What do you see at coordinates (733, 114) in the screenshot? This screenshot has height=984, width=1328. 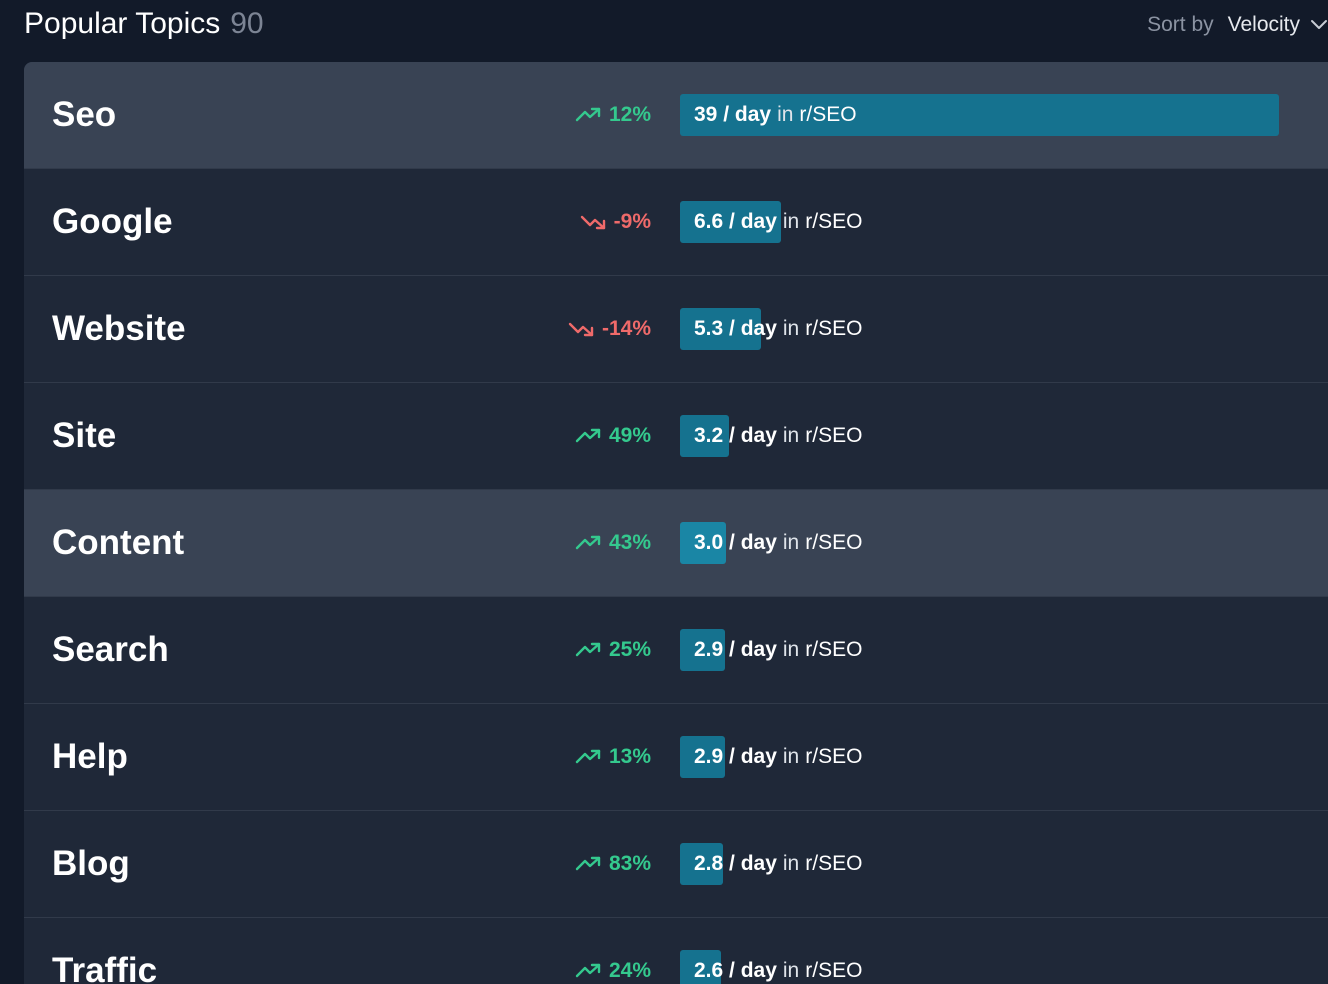 I see `velocity-rate: 39 / day` at bounding box center [733, 114].